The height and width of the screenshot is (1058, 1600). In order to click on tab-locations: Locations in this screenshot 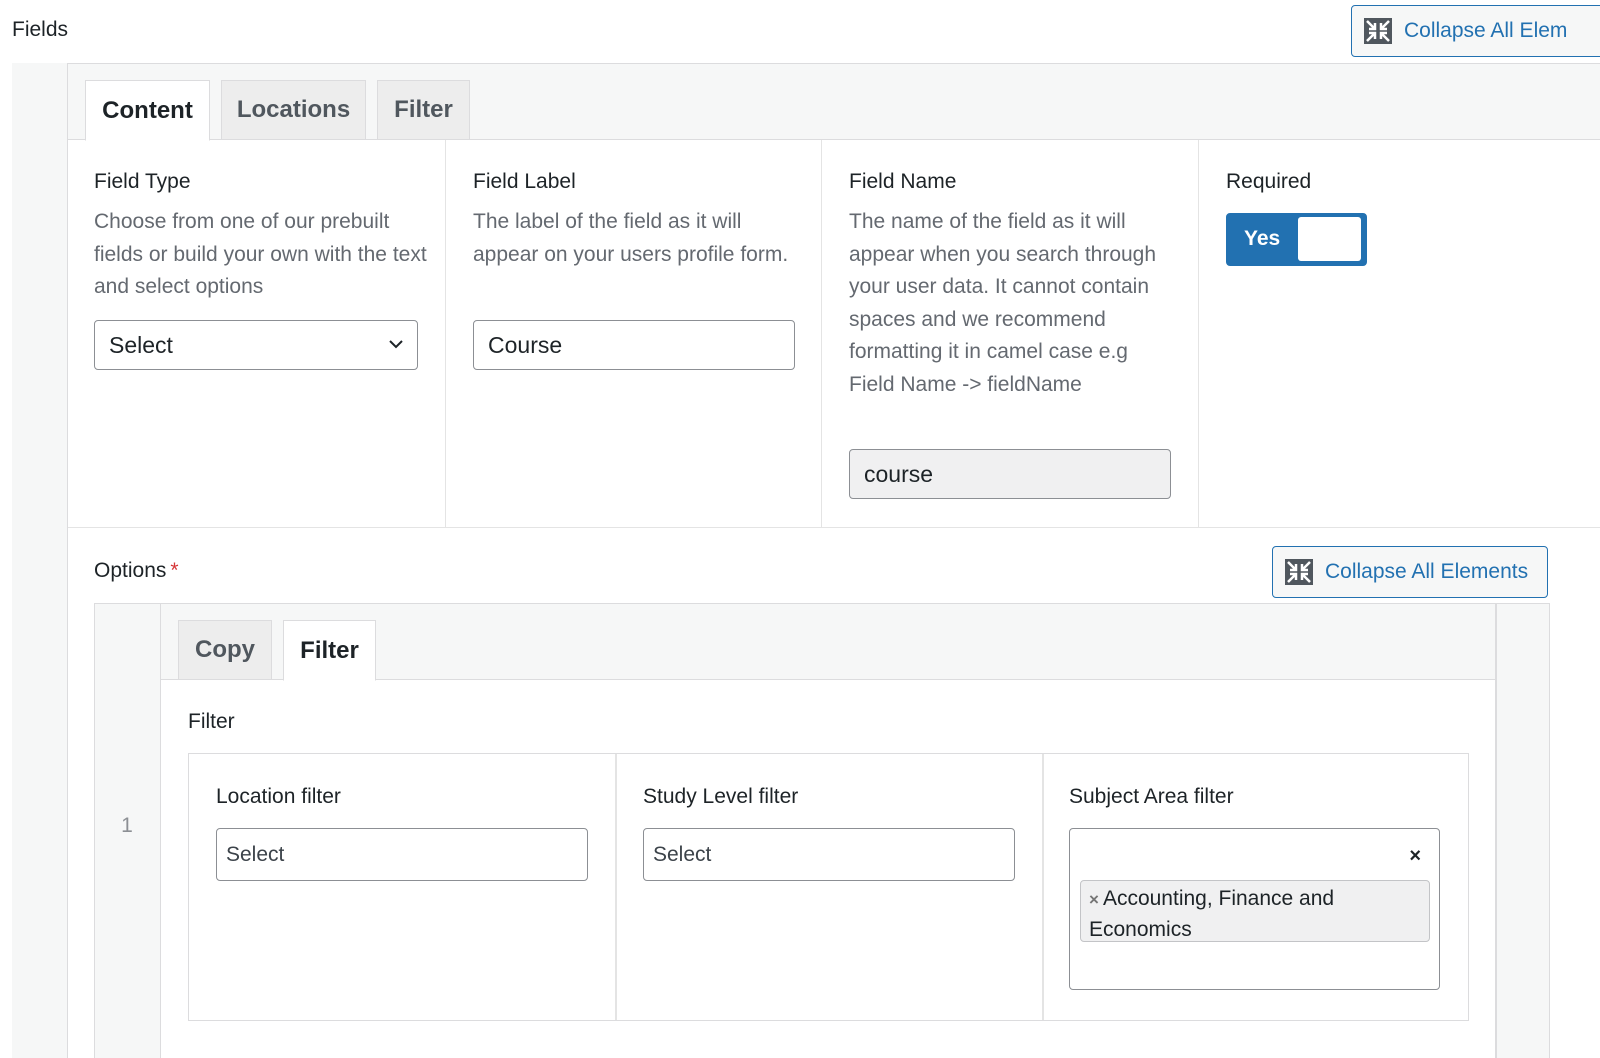, I will do `click(293, 110)`.